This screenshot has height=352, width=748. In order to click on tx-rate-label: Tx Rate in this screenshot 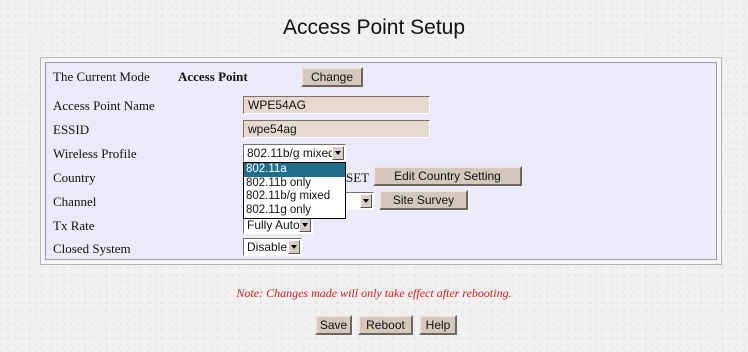, I will do `click(74, 225)`.